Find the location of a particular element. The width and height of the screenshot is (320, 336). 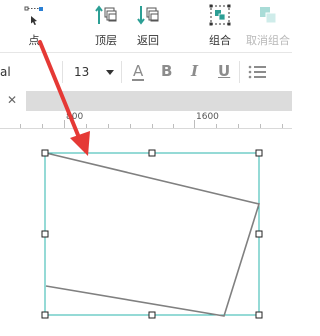

annotation-arrow is located at coordinates (64, 98).